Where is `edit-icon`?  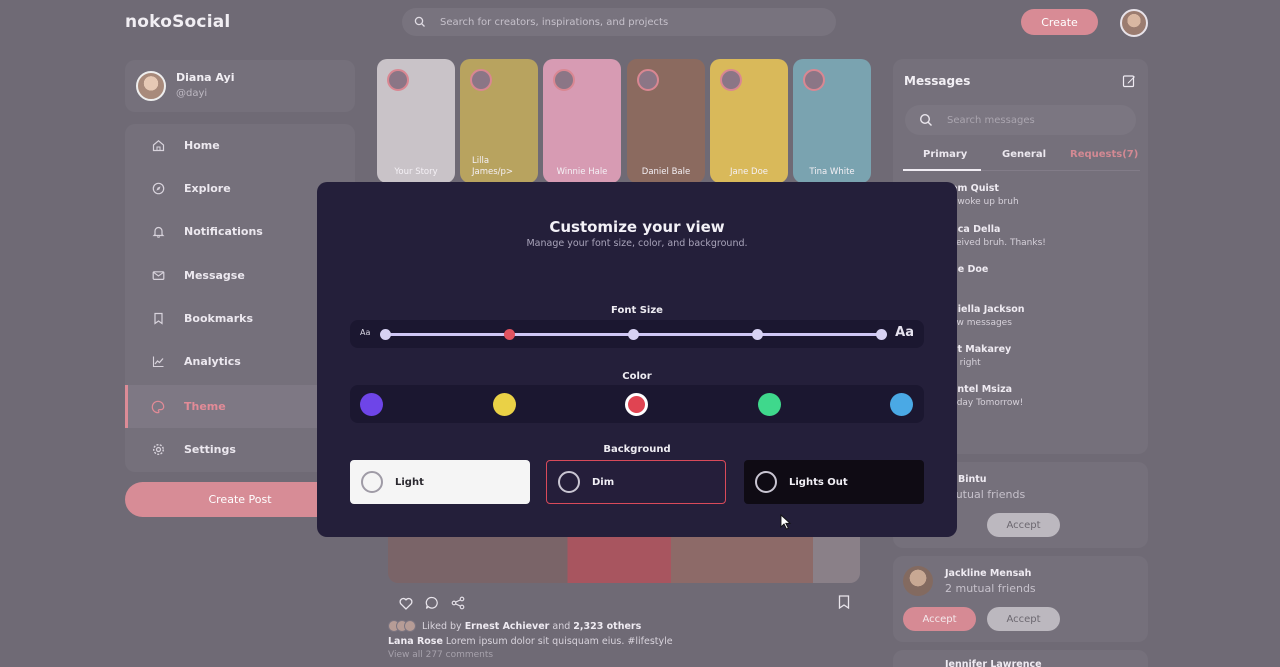 edit-icon is located at coordinates (1129, 81).